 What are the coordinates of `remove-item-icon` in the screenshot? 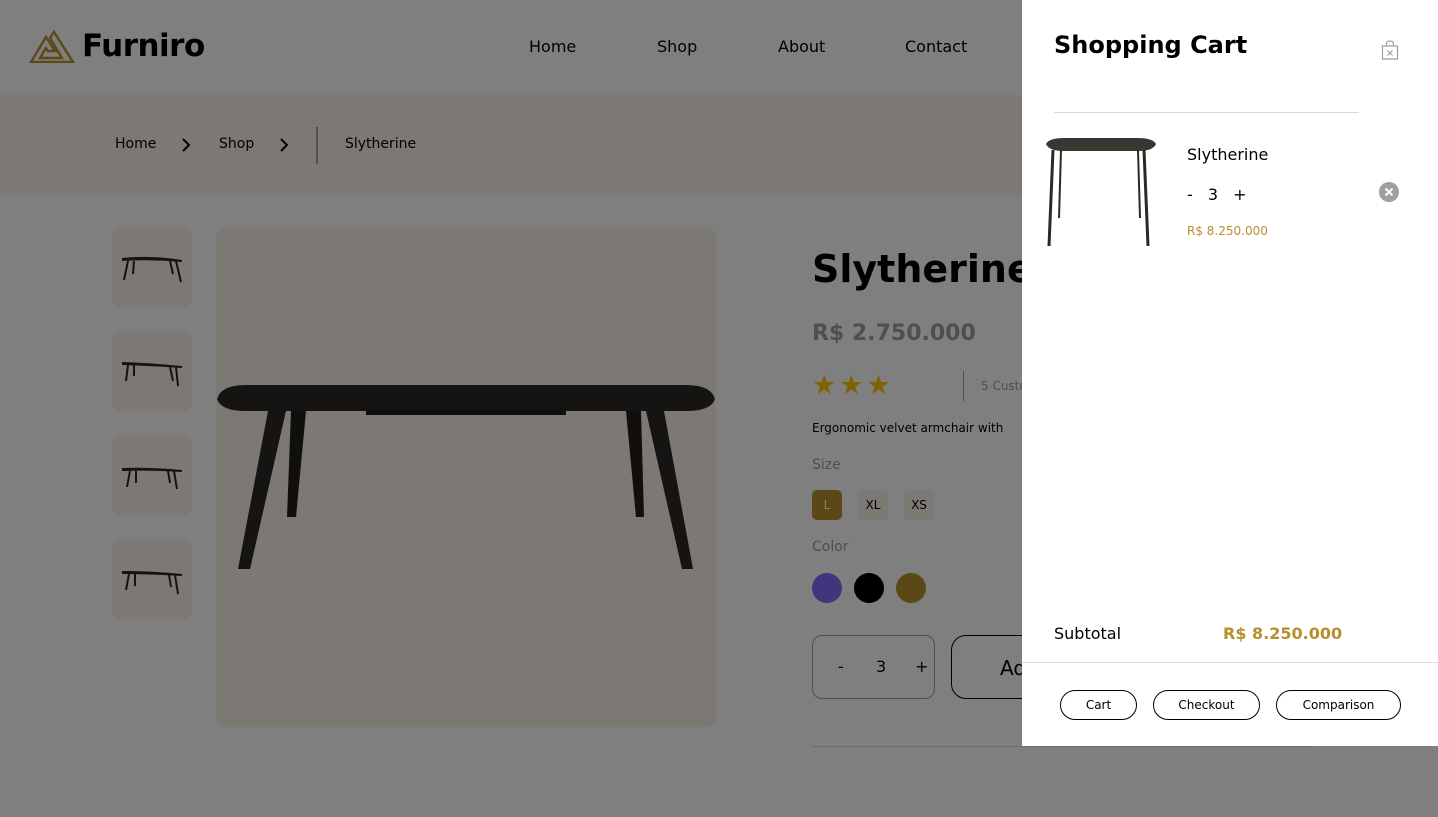 It's located at (1389, 192).